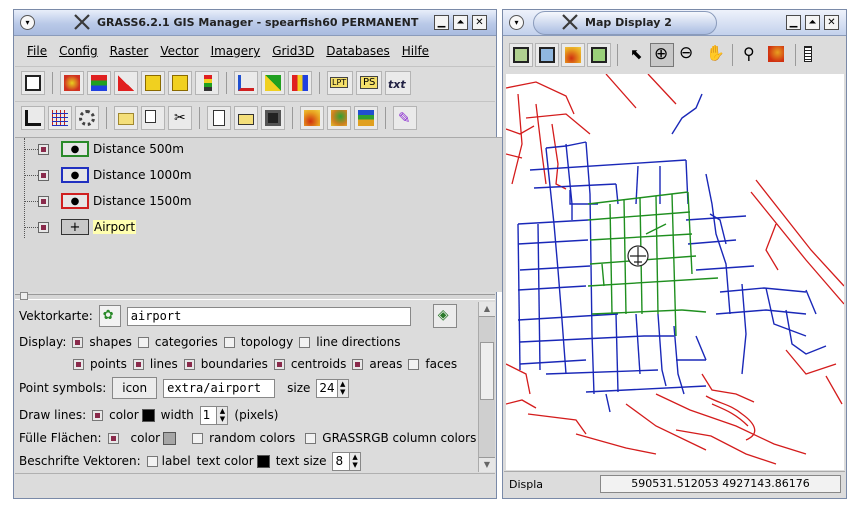 Image resolution: width=863 pixels, height=521 pixels. What do you see at coordinates (268, 316) in the screenshot?
I see `vector-map-input: airport` at bounding box center [268, 316].